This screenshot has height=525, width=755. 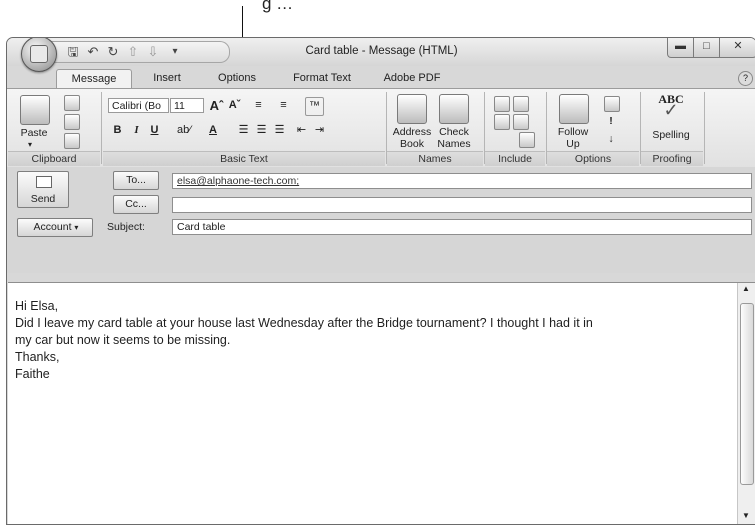 I want to click on numbering-button: ≡, so click(x=283, y=105).